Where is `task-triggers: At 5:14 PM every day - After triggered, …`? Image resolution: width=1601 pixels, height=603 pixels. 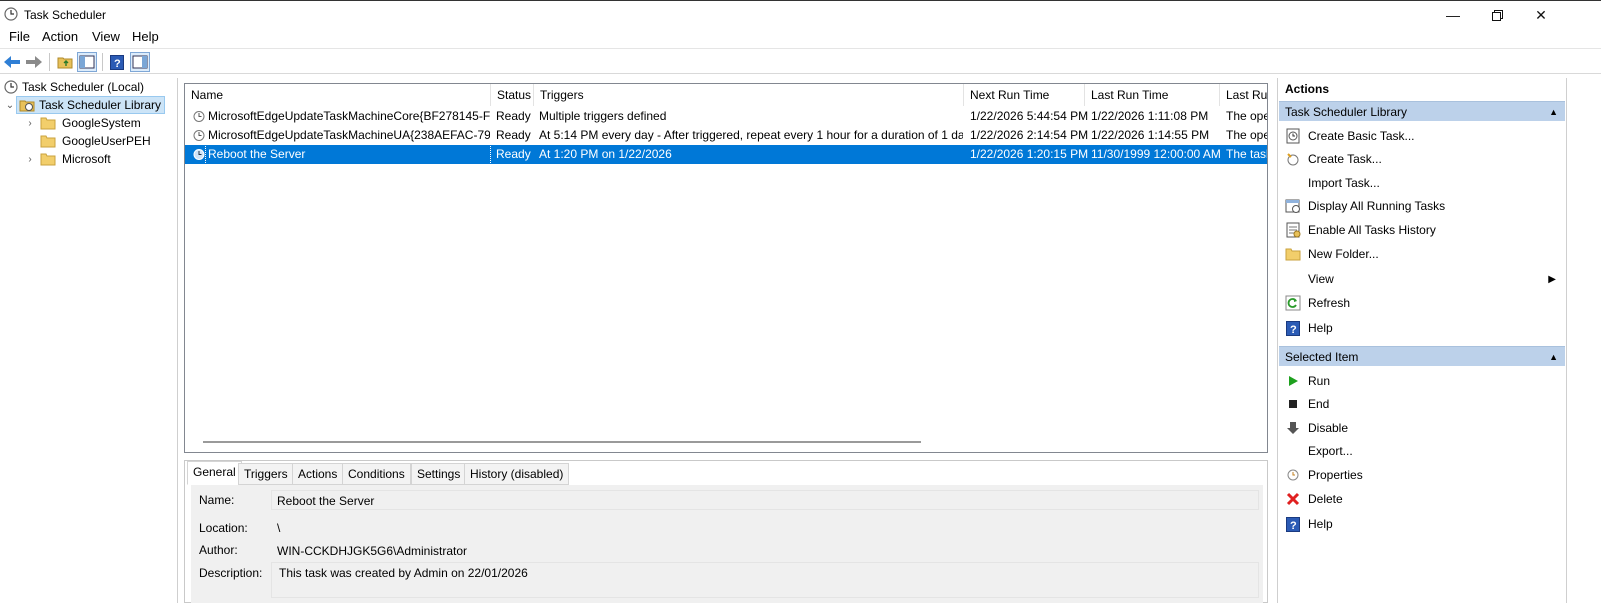
task-triggers: At 5:14 PM every day - After triggered, … is located at coordinates (751, 135).